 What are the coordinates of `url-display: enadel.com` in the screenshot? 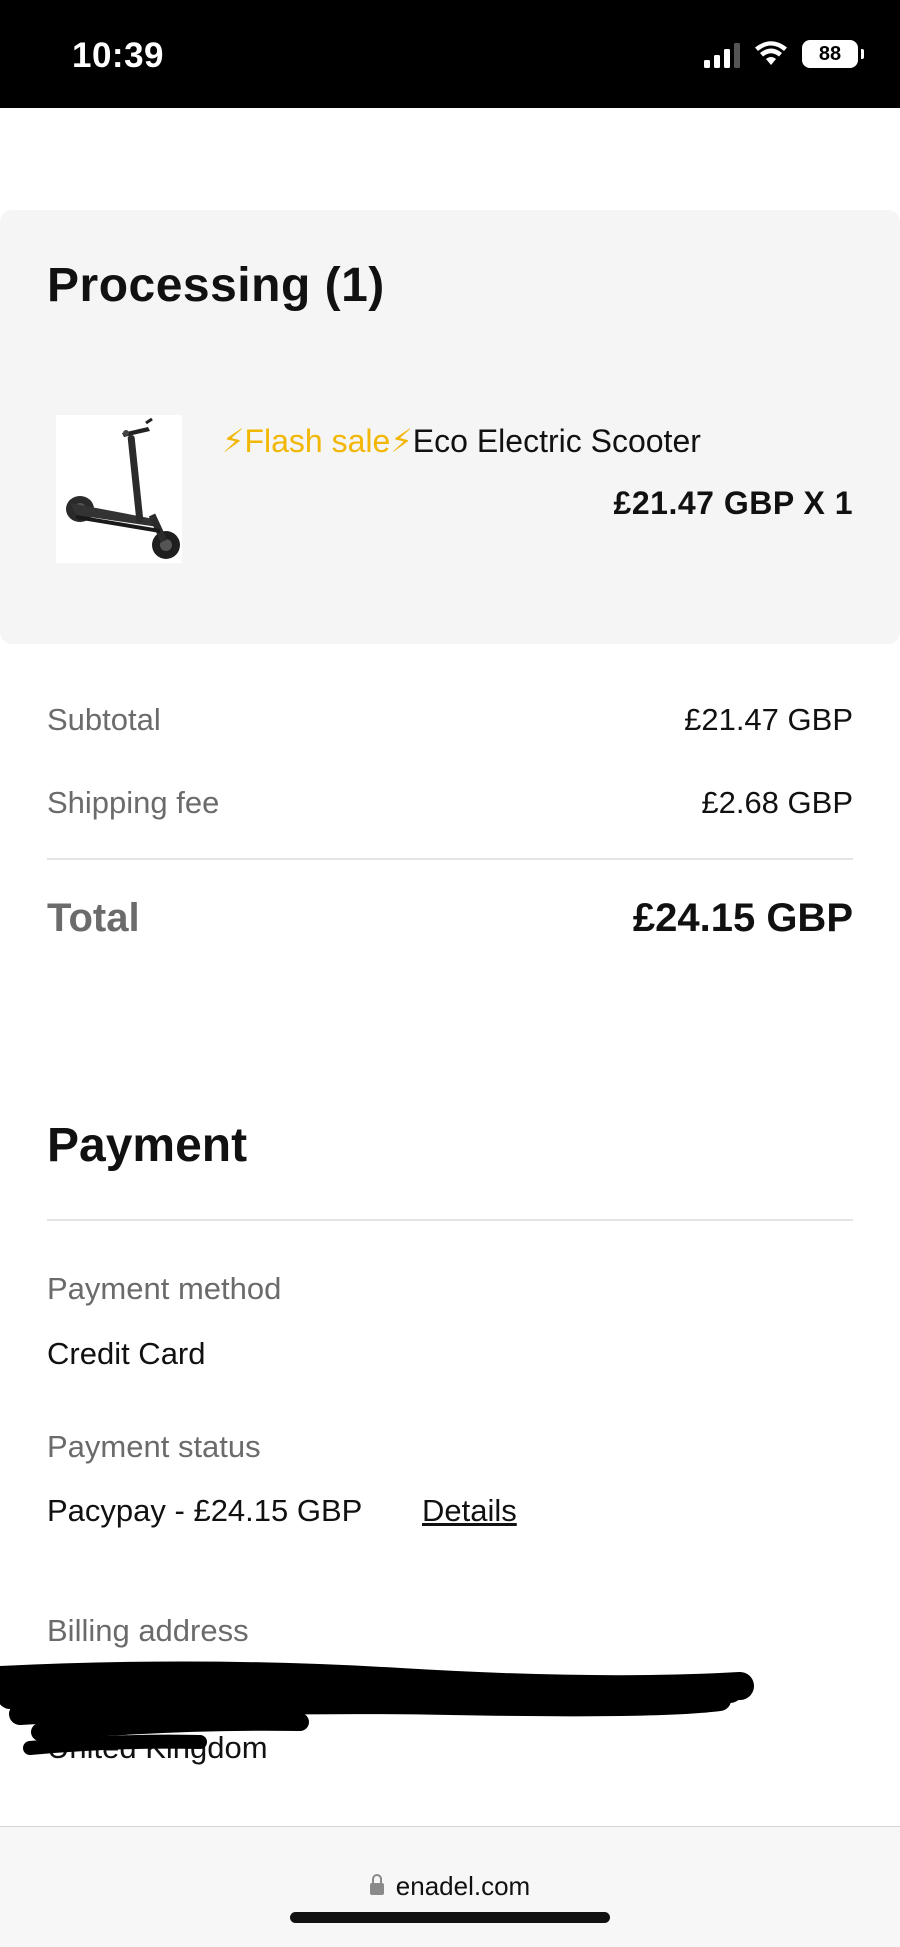 It's located at (450, 1886).